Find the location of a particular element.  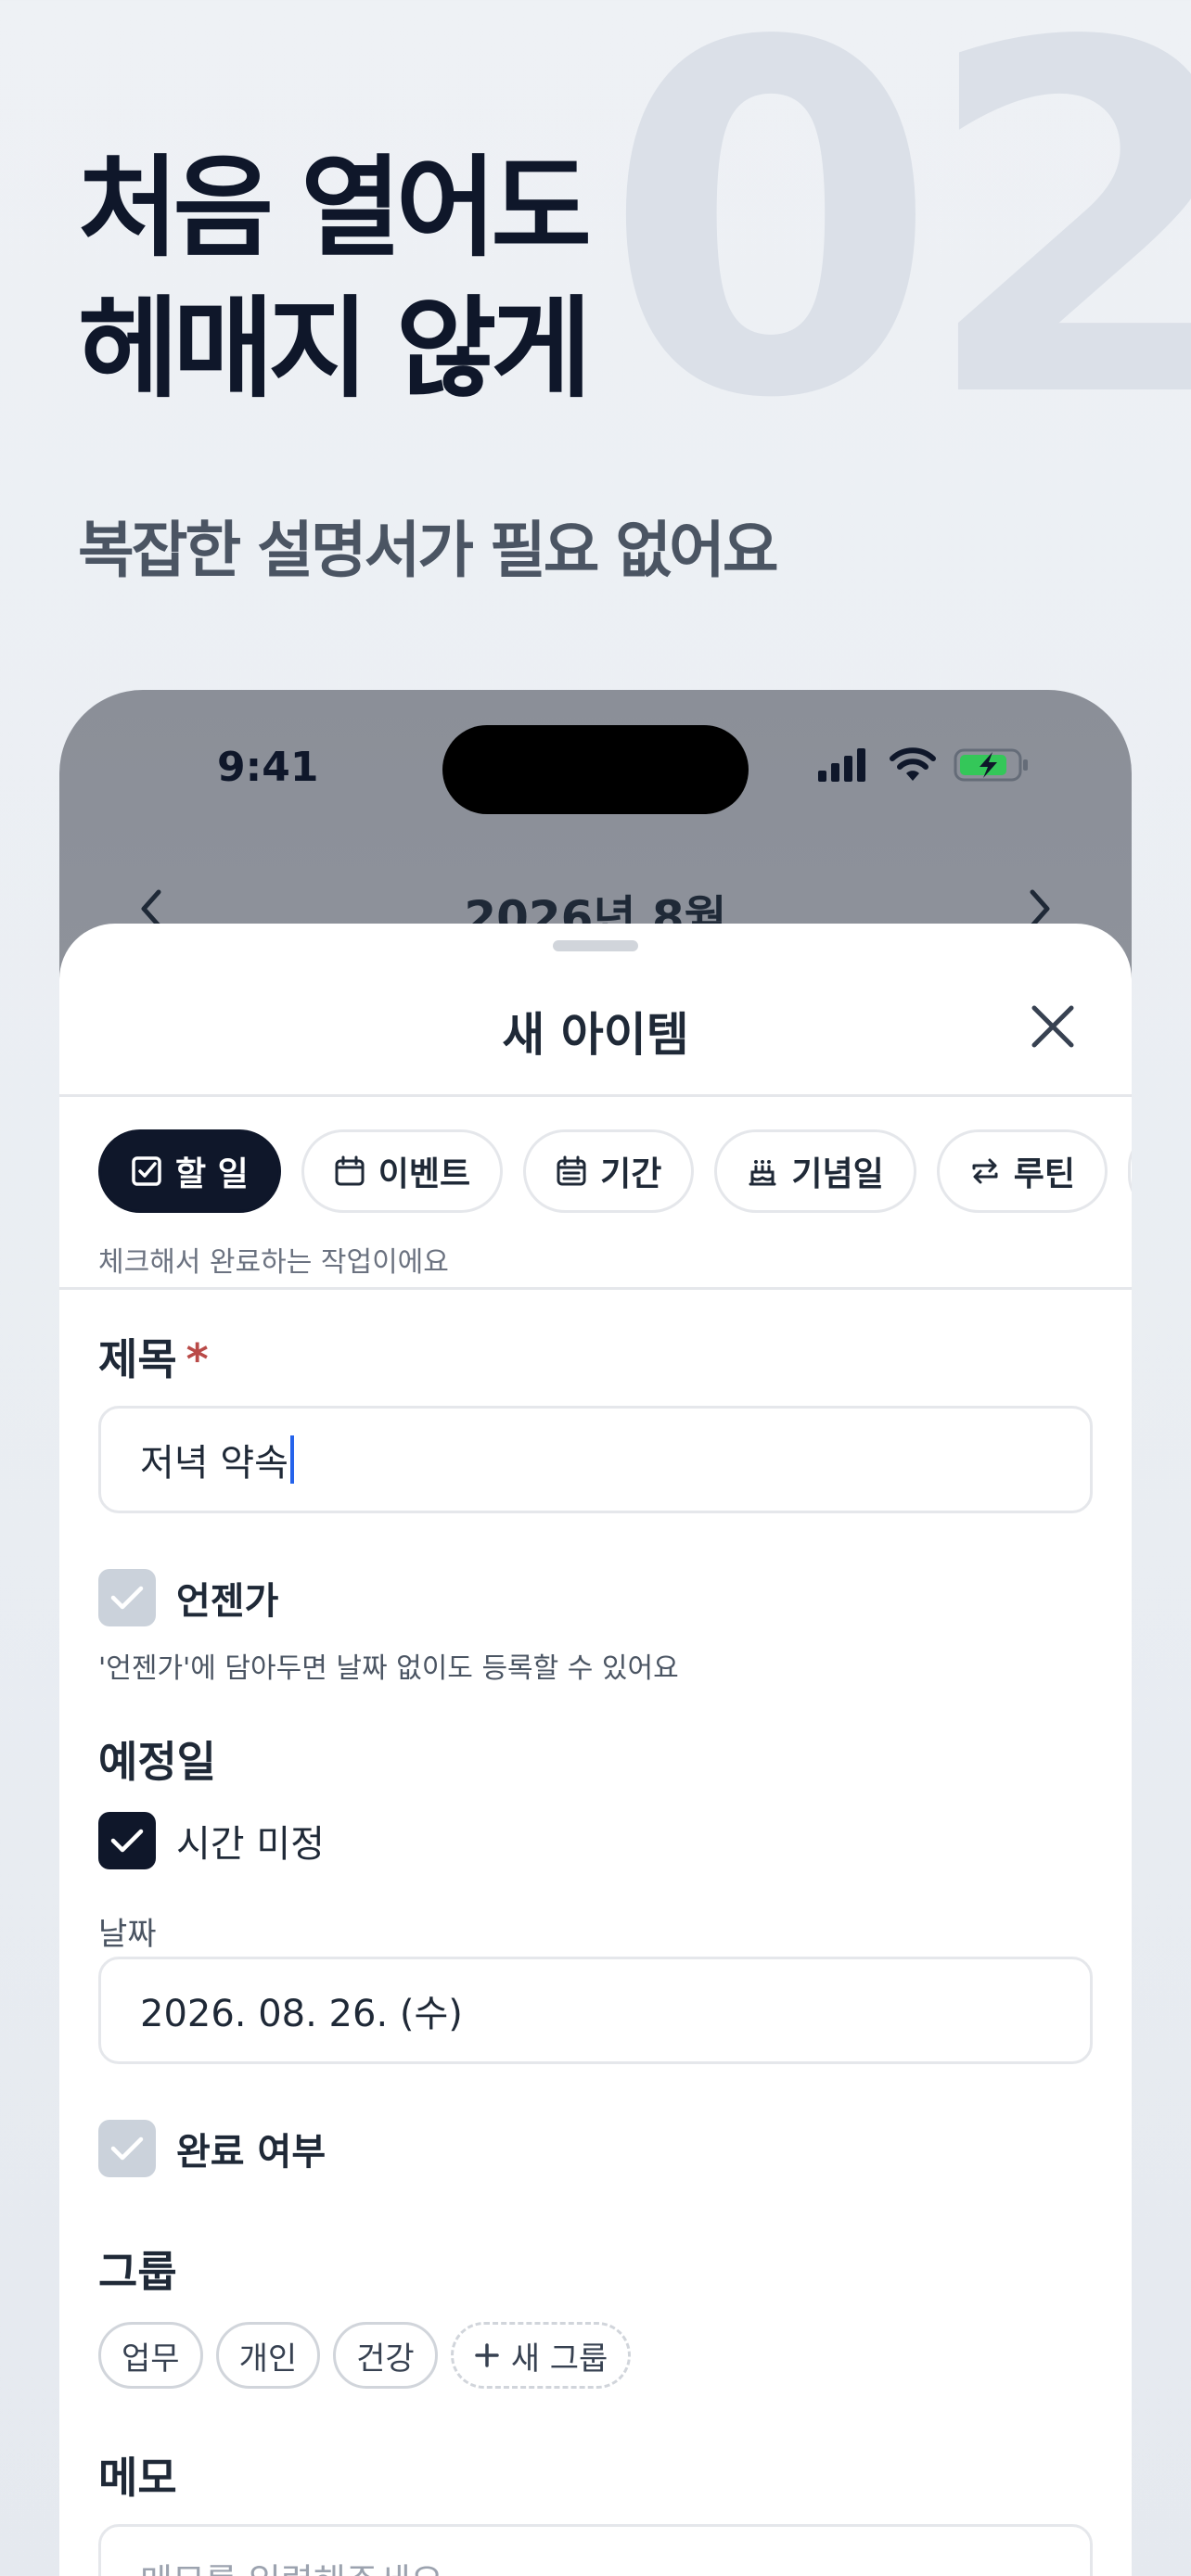

type-chip-anniversary: 기념일 is located at coordinates (815, 1171).